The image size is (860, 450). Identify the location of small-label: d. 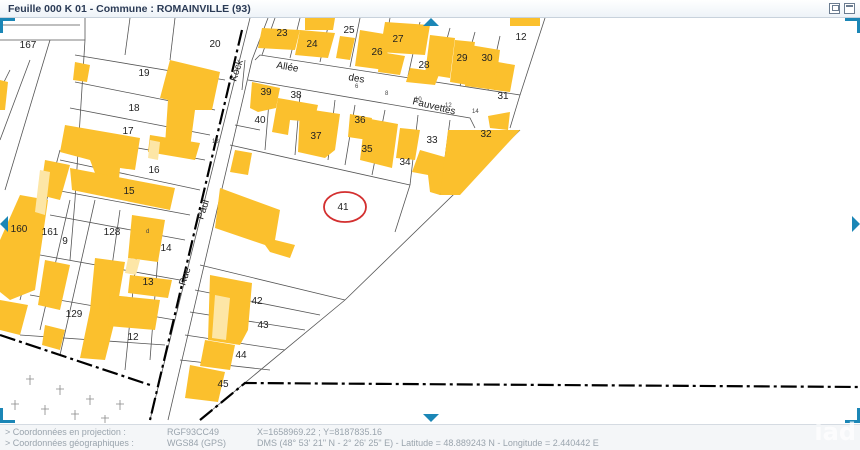
(147, 232).